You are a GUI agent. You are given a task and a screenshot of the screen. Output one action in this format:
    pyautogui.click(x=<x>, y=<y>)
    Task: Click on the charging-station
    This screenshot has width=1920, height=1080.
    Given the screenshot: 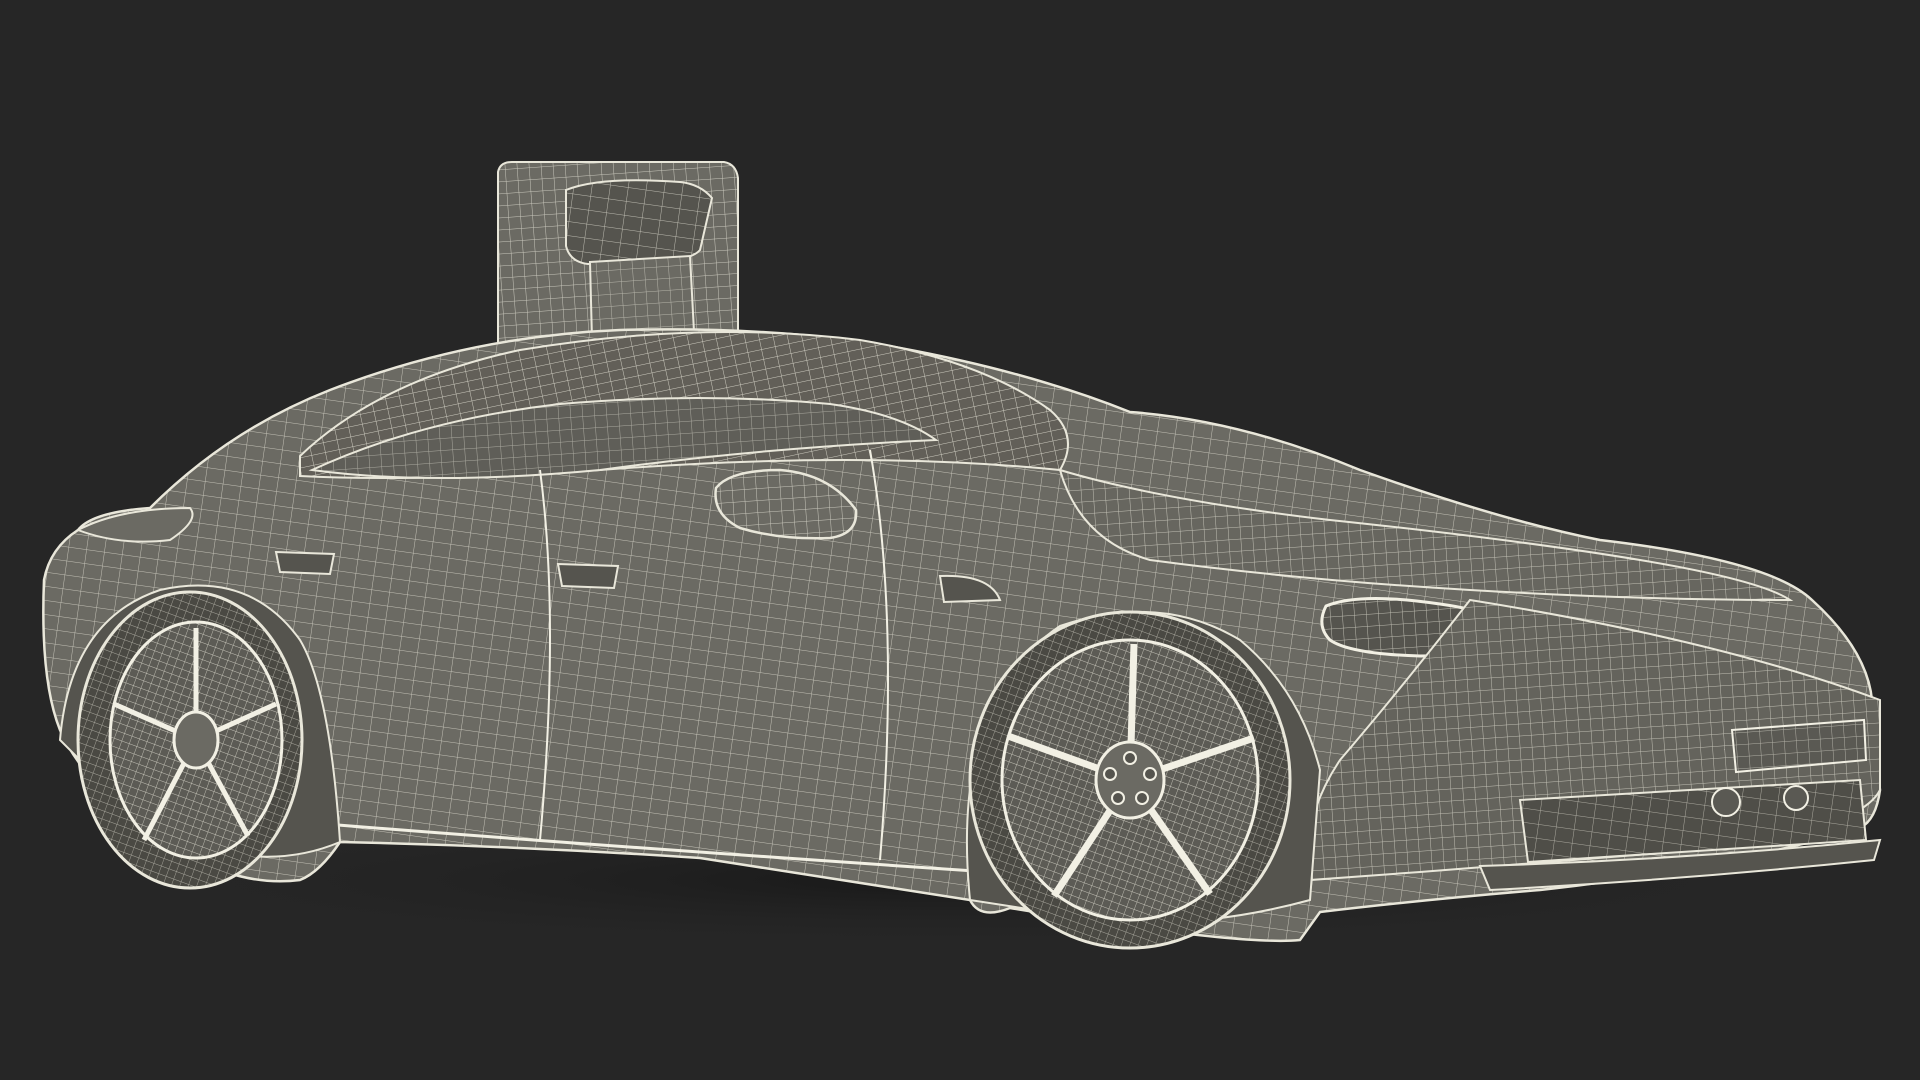 What is the action you would take?
    pyautogui.click(x=618, y=259)
    